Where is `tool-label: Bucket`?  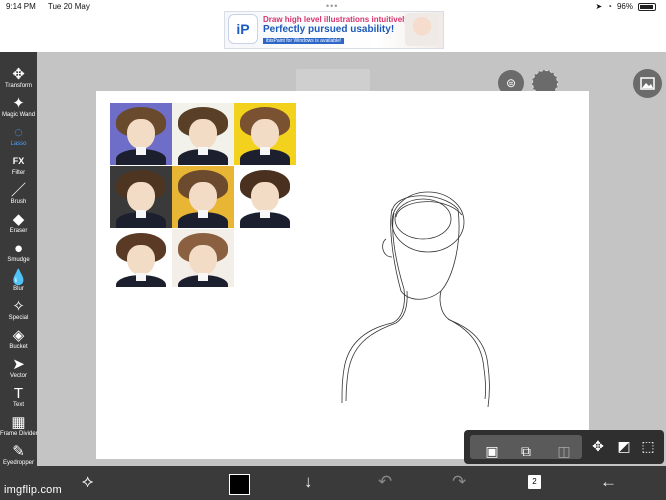 tool-label: Bucket is located at coordinates (18, 347).